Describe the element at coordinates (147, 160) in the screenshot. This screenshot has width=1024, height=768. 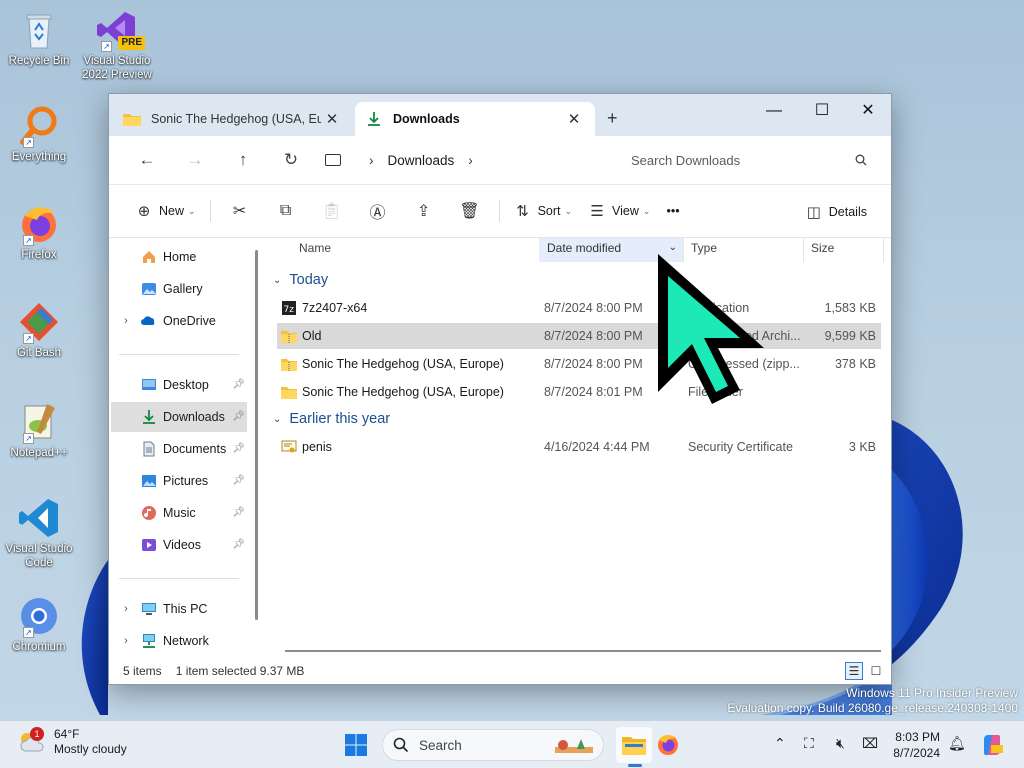
I see `back-button: ←` at that location.